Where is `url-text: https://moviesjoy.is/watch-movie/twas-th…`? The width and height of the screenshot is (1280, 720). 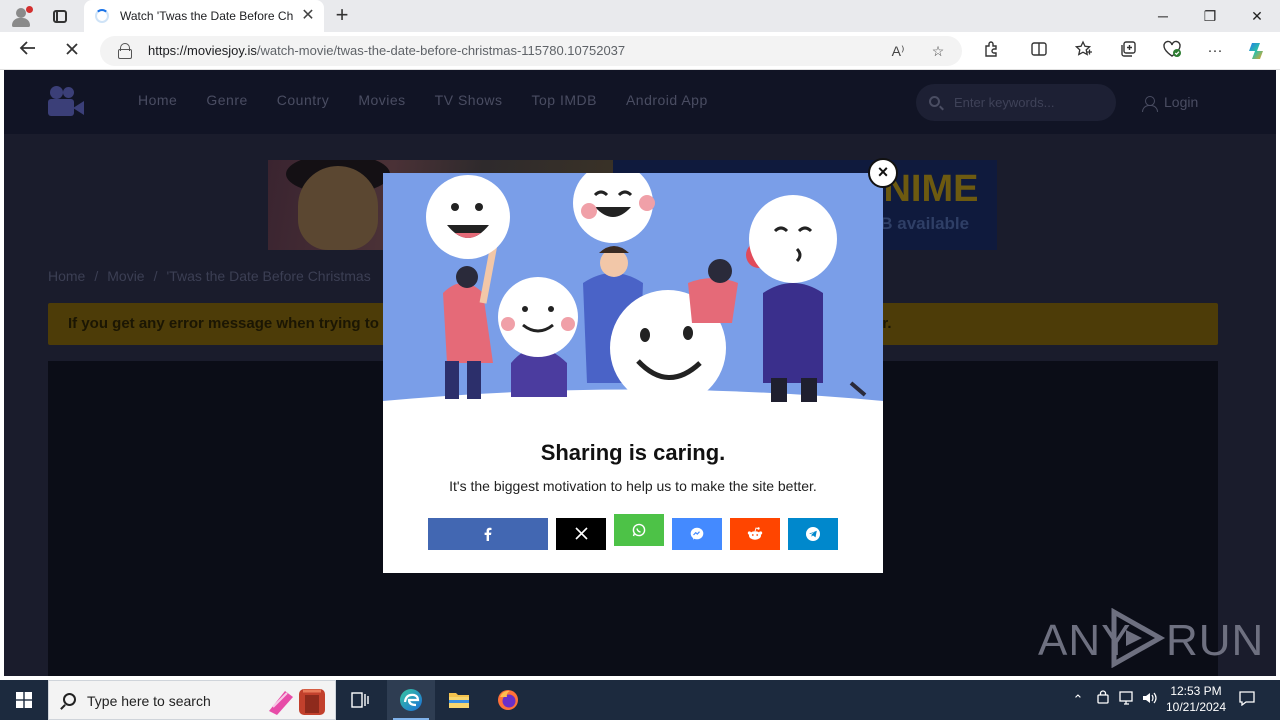 url-text: https://moviesjoy.is/watch-movie/twas-th… is located at coordinates (386, 50).